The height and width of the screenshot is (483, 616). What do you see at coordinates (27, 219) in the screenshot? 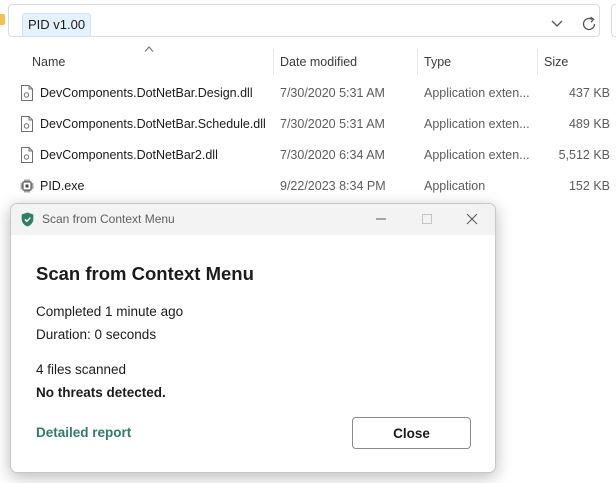
I see `shield-icon` at bounding box center [27, 219].